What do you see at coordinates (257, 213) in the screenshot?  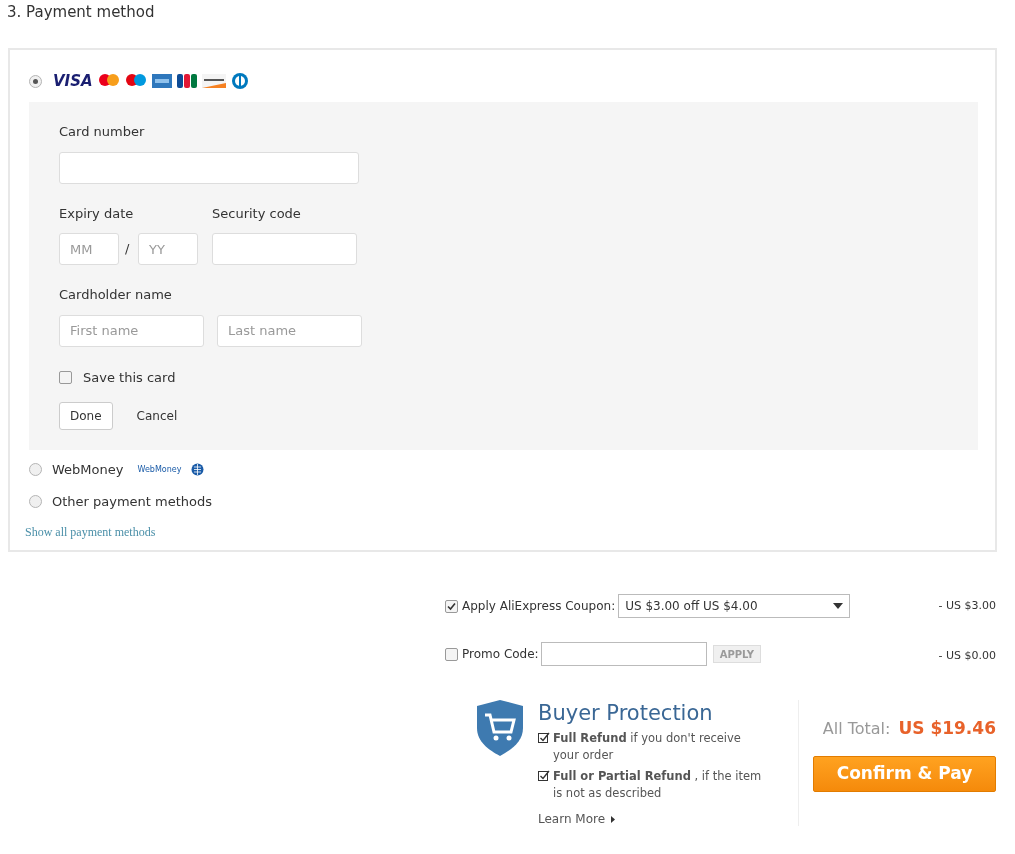 I see `field-label: Security code` at bounding box center [257, 213].